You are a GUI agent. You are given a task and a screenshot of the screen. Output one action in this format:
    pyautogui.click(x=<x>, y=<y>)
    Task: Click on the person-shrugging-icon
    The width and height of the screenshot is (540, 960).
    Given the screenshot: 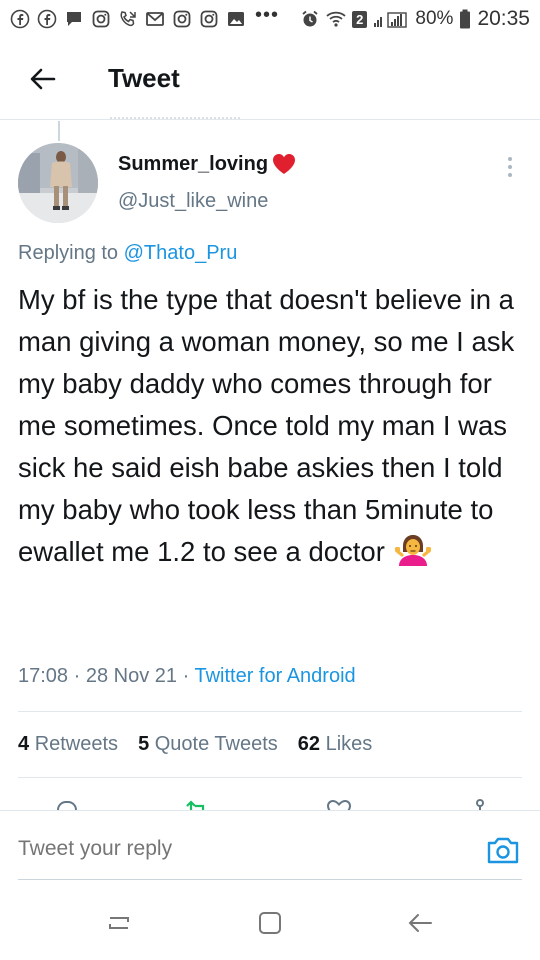 What is the action you would take?
    pyautogui.click(x=412, y=550)
    